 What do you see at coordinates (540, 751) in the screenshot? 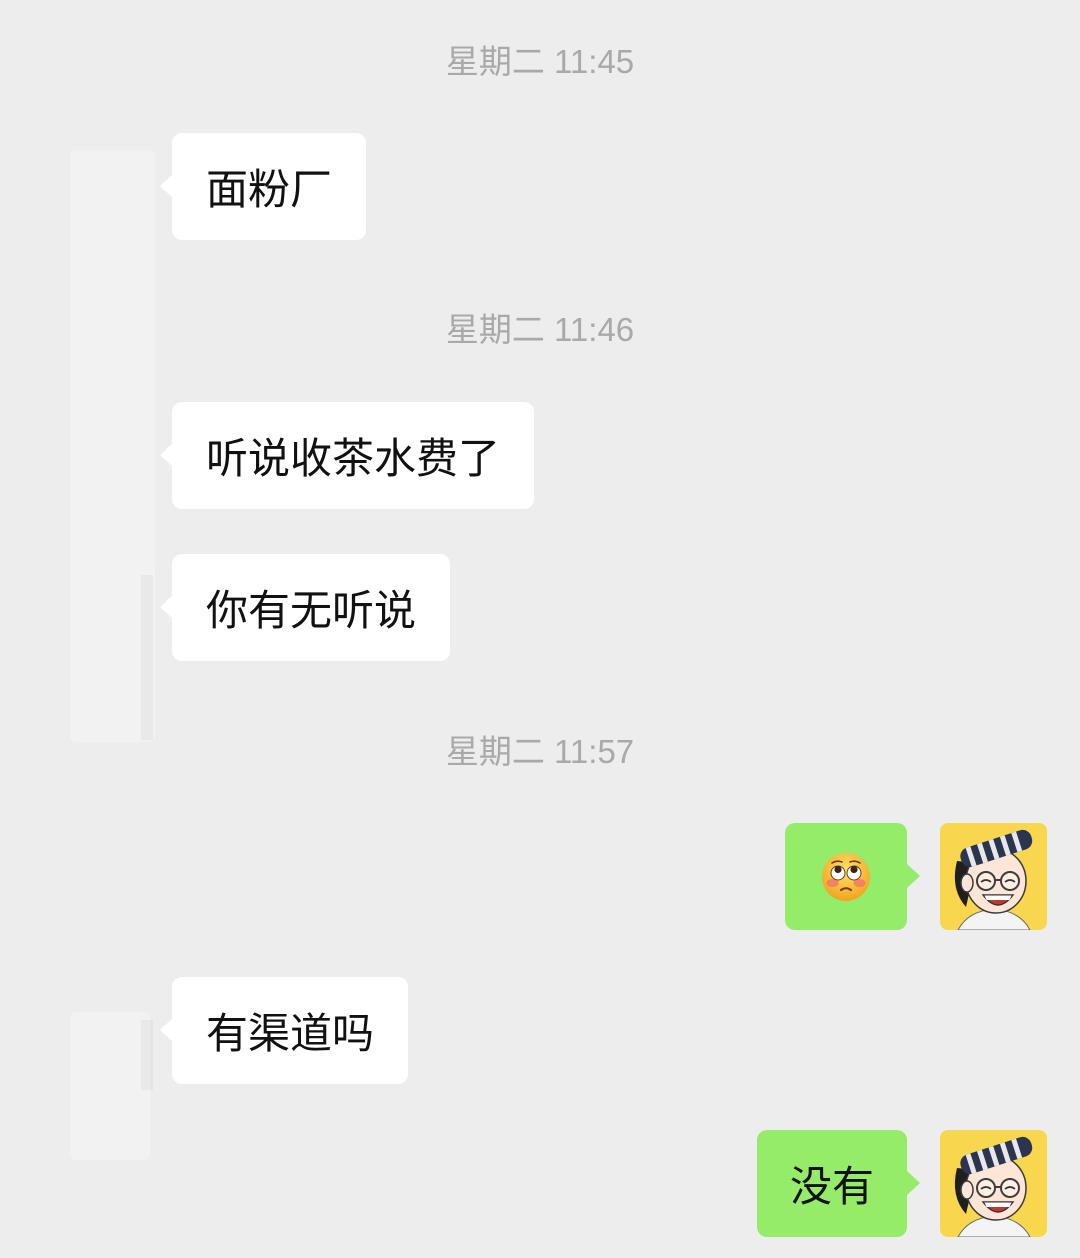
I see `timestamp: 星期二 11:57` at bounding box center [540, 751].